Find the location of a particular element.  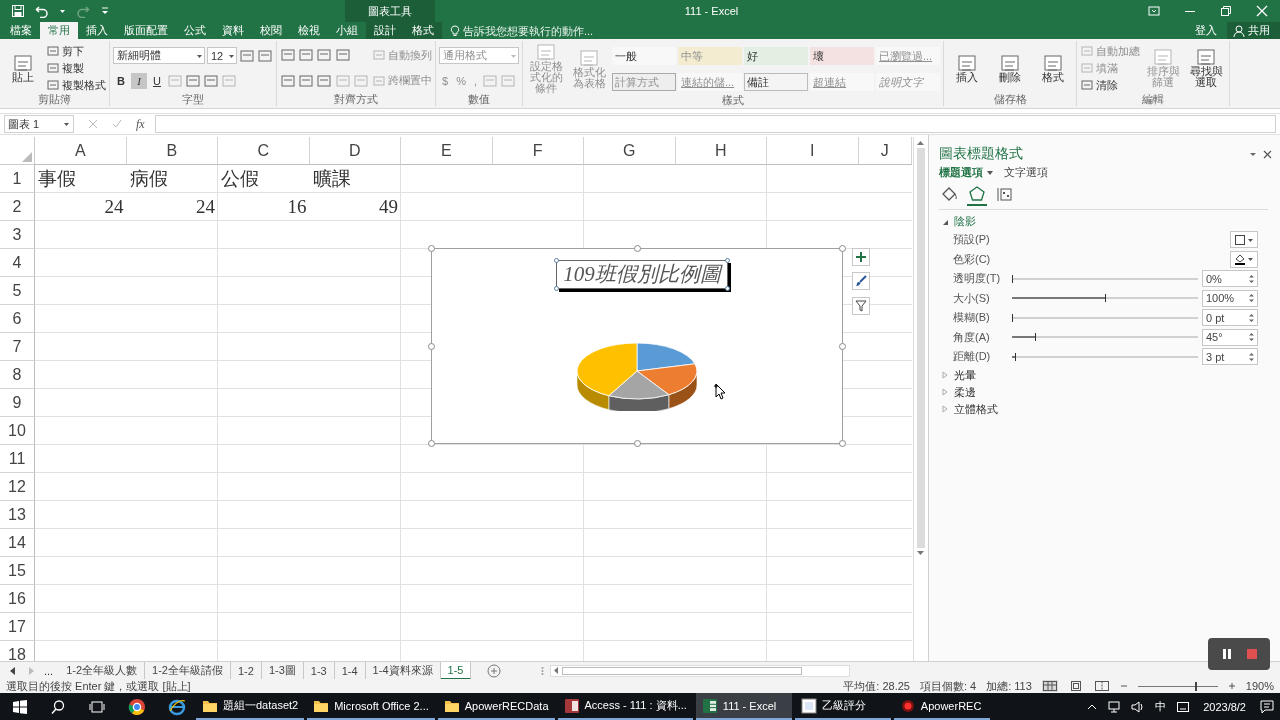

spin-field: 100% is located at coordinates (1230, 298).